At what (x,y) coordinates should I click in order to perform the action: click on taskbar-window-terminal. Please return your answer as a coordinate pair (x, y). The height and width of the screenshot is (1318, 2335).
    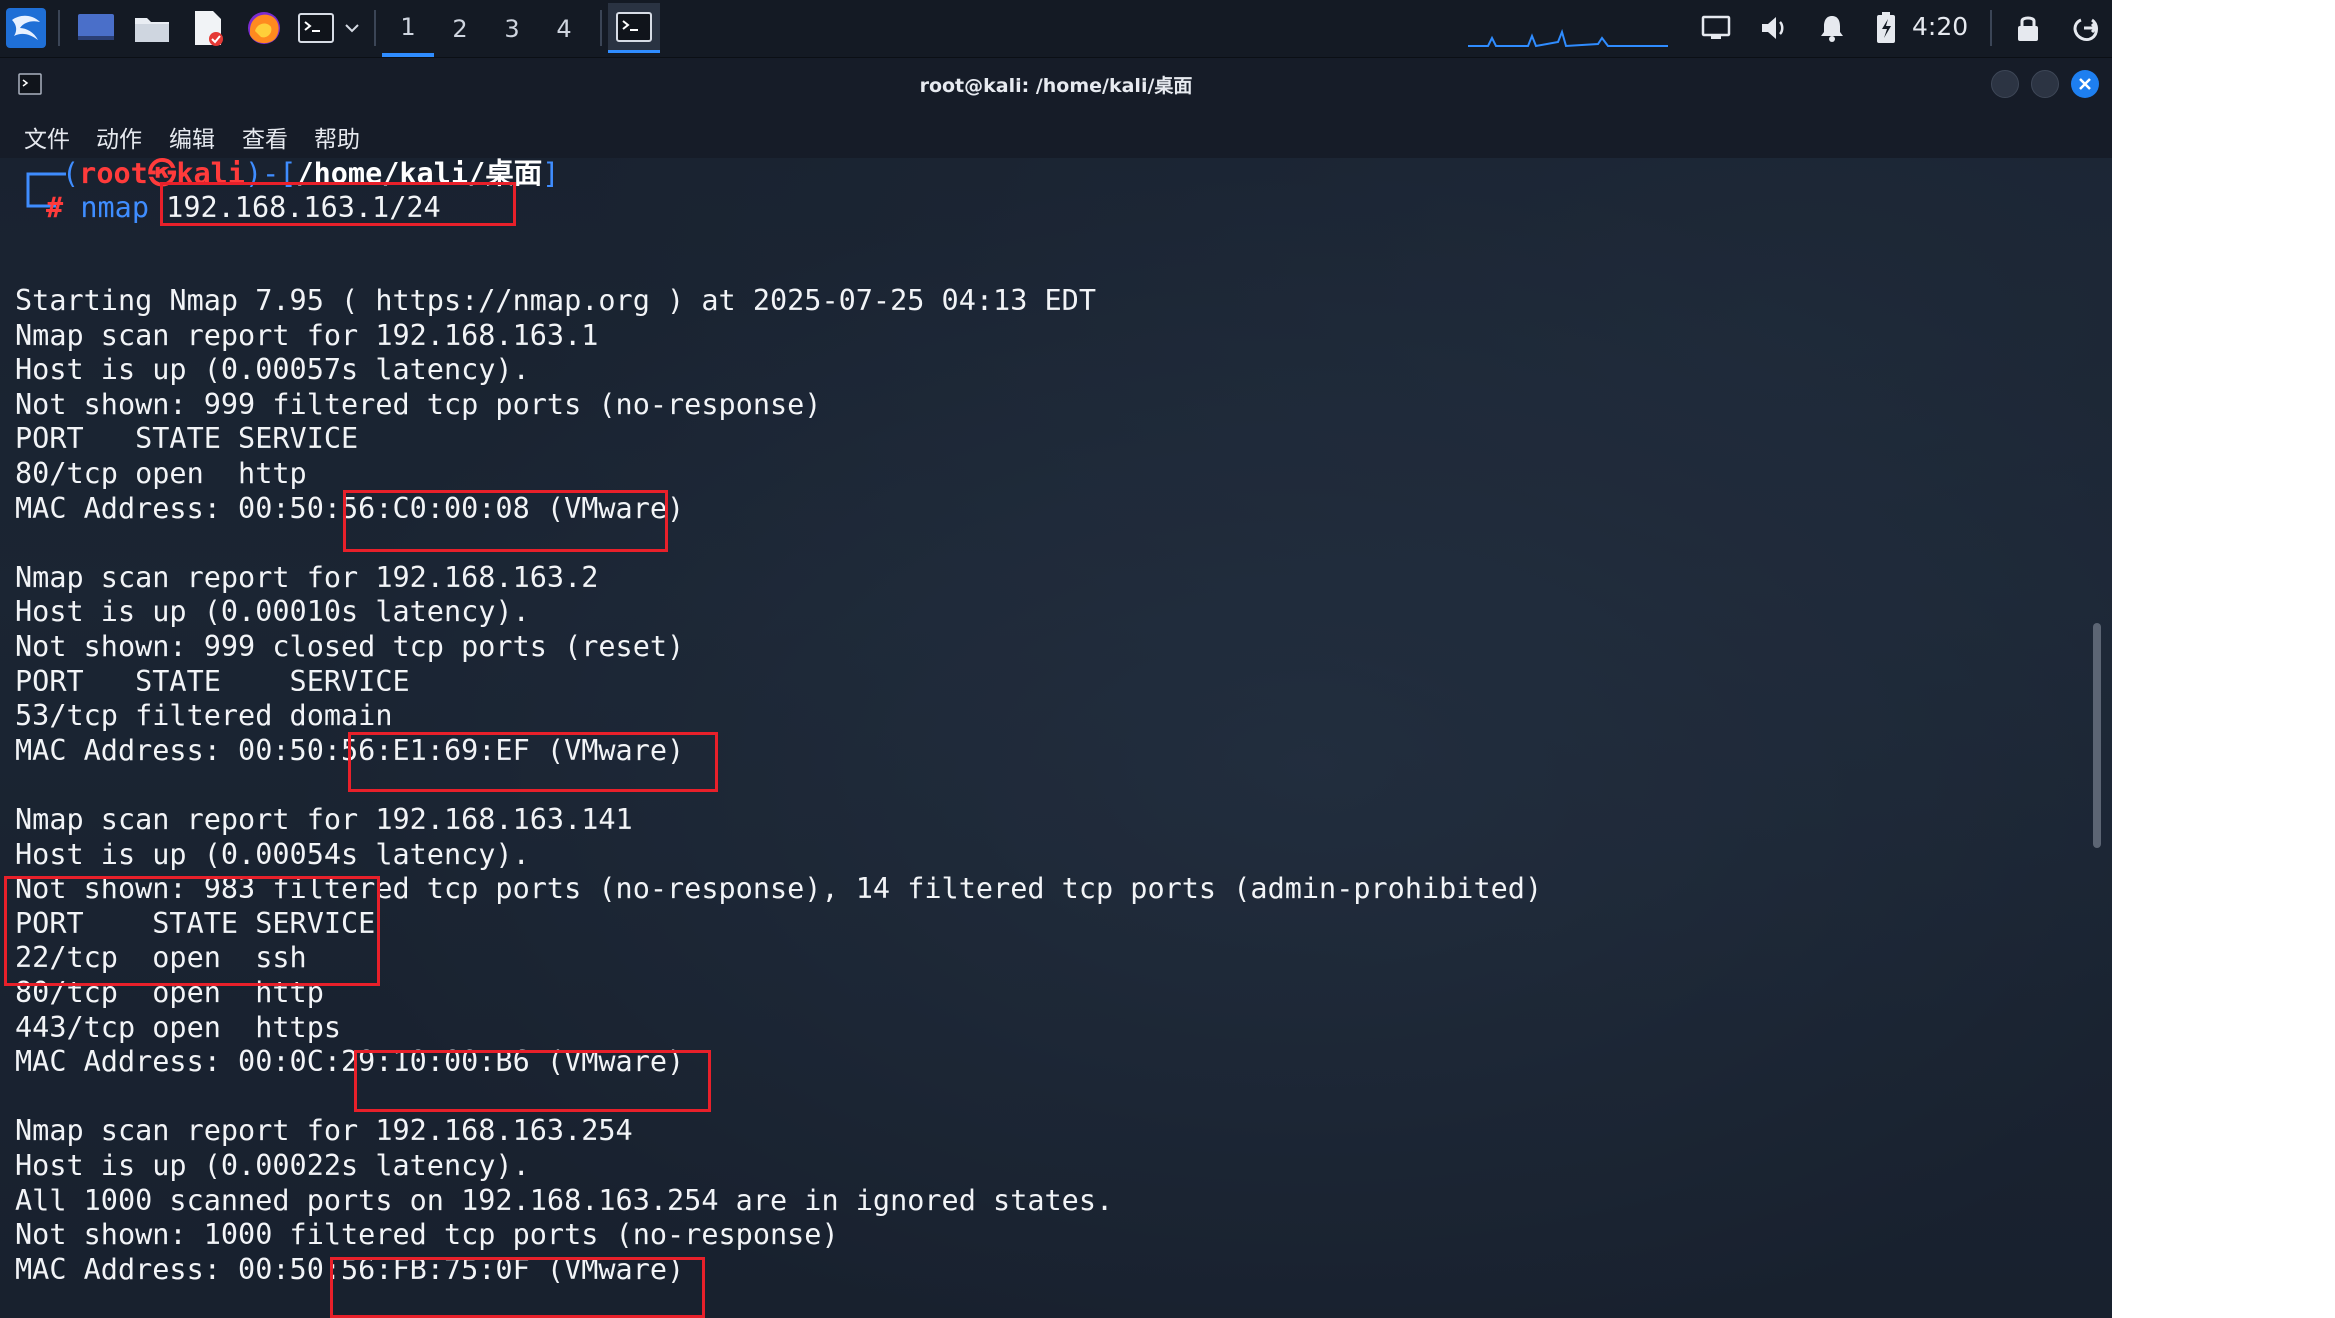
    Looking at the image, I should click on (634, 28).